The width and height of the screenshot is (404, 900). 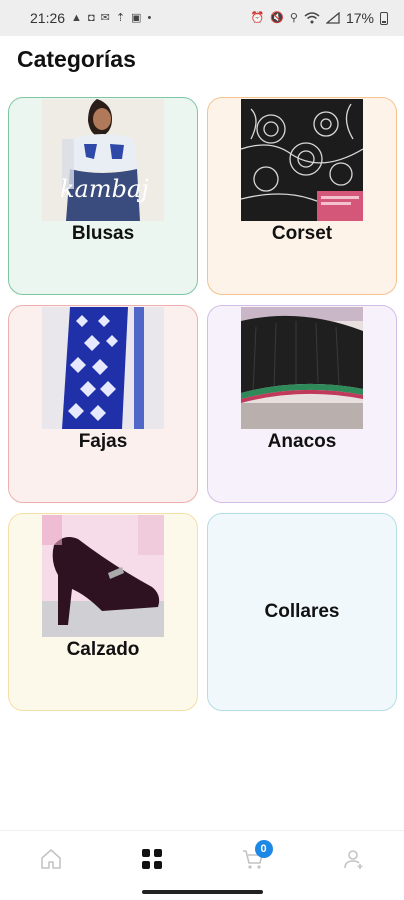 What do you see at coordinates (253, 859) in the screenshot?
I see `nav-cart: 0` at bounding box center [253, 859].